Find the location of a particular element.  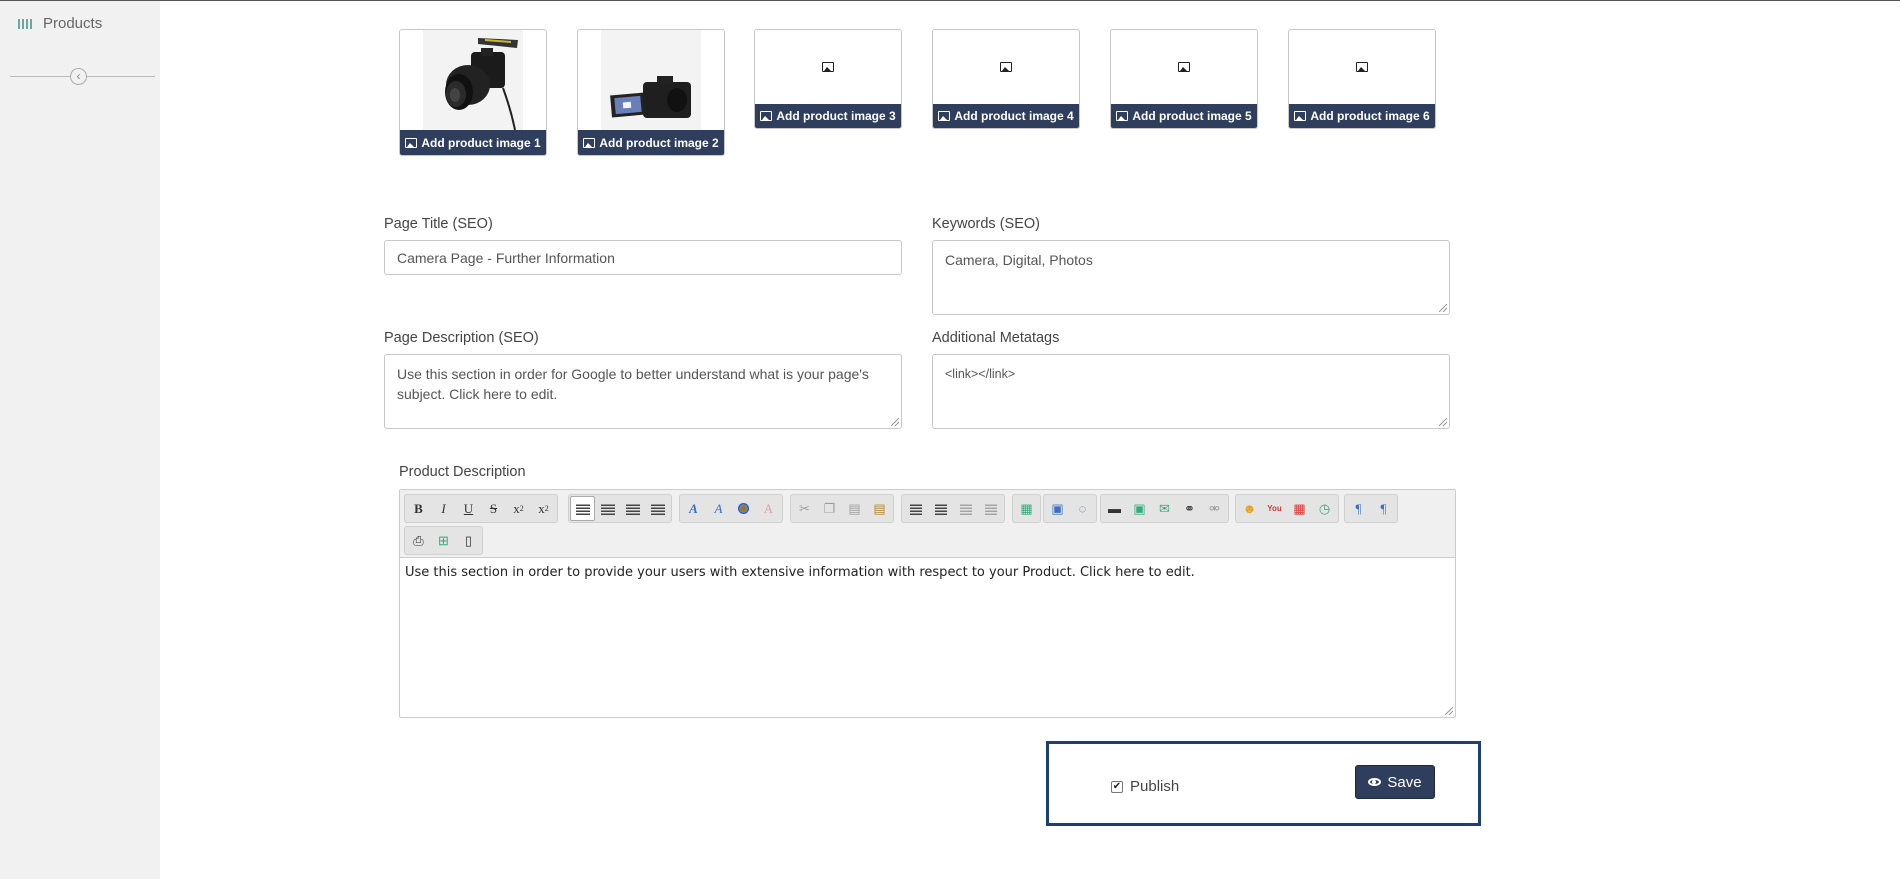

outdent-icon is located at coordinates (965, 508).